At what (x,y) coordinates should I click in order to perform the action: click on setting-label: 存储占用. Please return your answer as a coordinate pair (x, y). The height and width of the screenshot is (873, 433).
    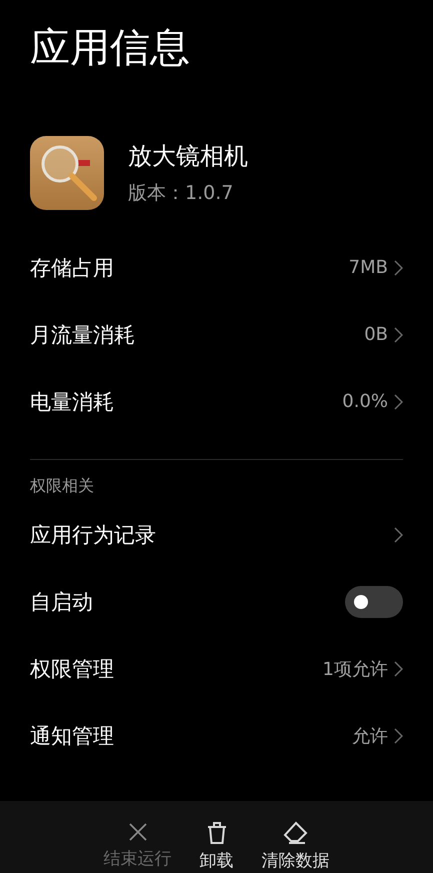
    Looking at the image, I should click on (72, 268).